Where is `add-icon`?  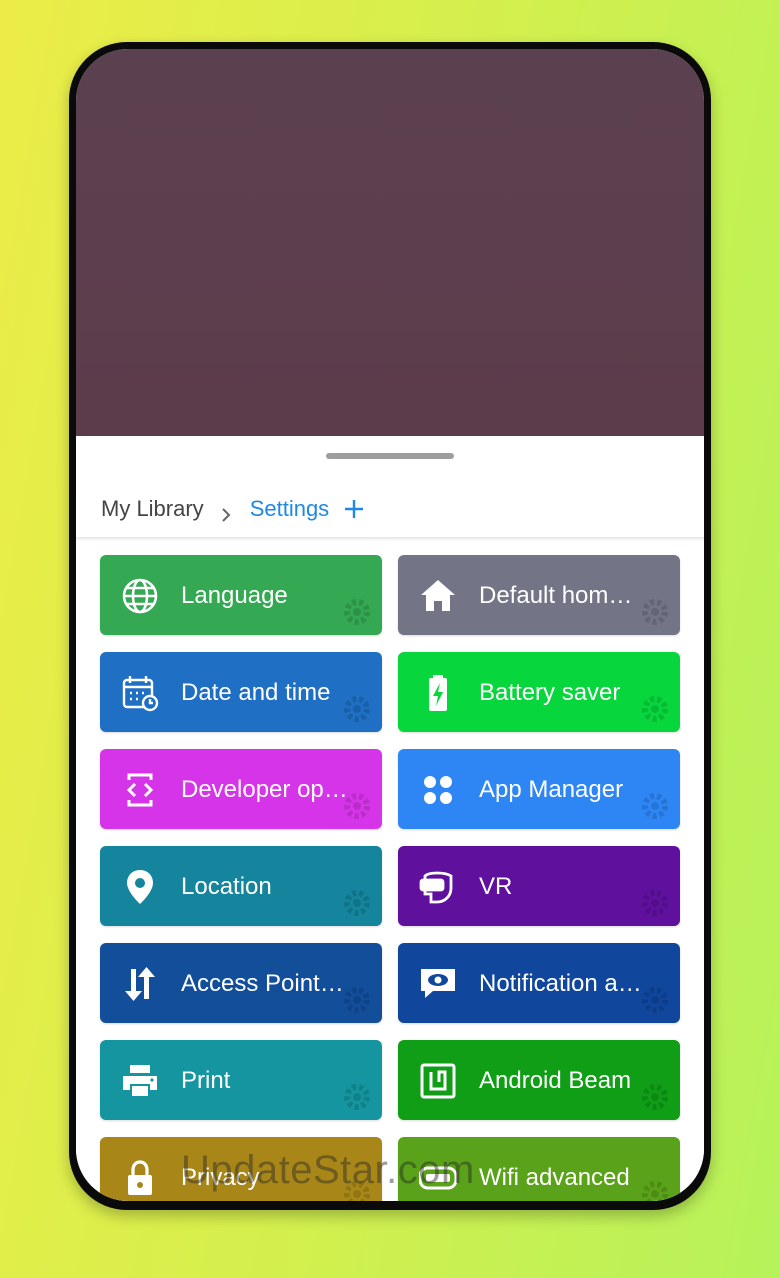
add-icon is located at coordinates (354, 509).